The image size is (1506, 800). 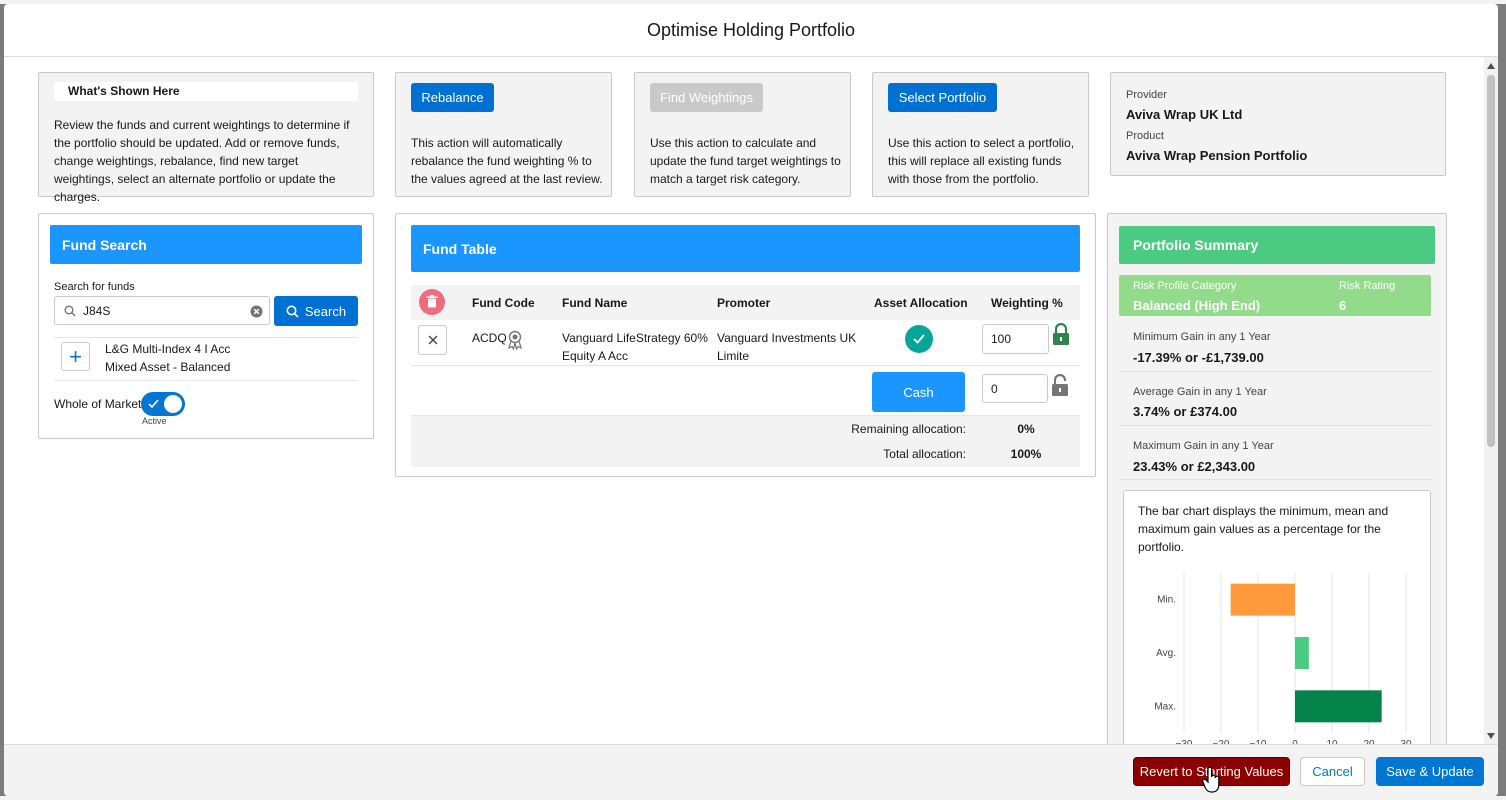 What do you see at coordinates (1015, 339) in the screenshot?
I see `weighting-input: 100` at bounding box center [1015, 339].